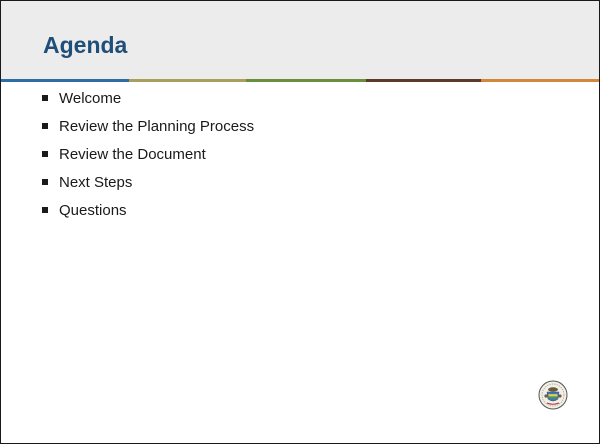 This screenshot has height=444, width=600. I want to click on agenda-item-label: Review the Planning Process, so click(157, 126).